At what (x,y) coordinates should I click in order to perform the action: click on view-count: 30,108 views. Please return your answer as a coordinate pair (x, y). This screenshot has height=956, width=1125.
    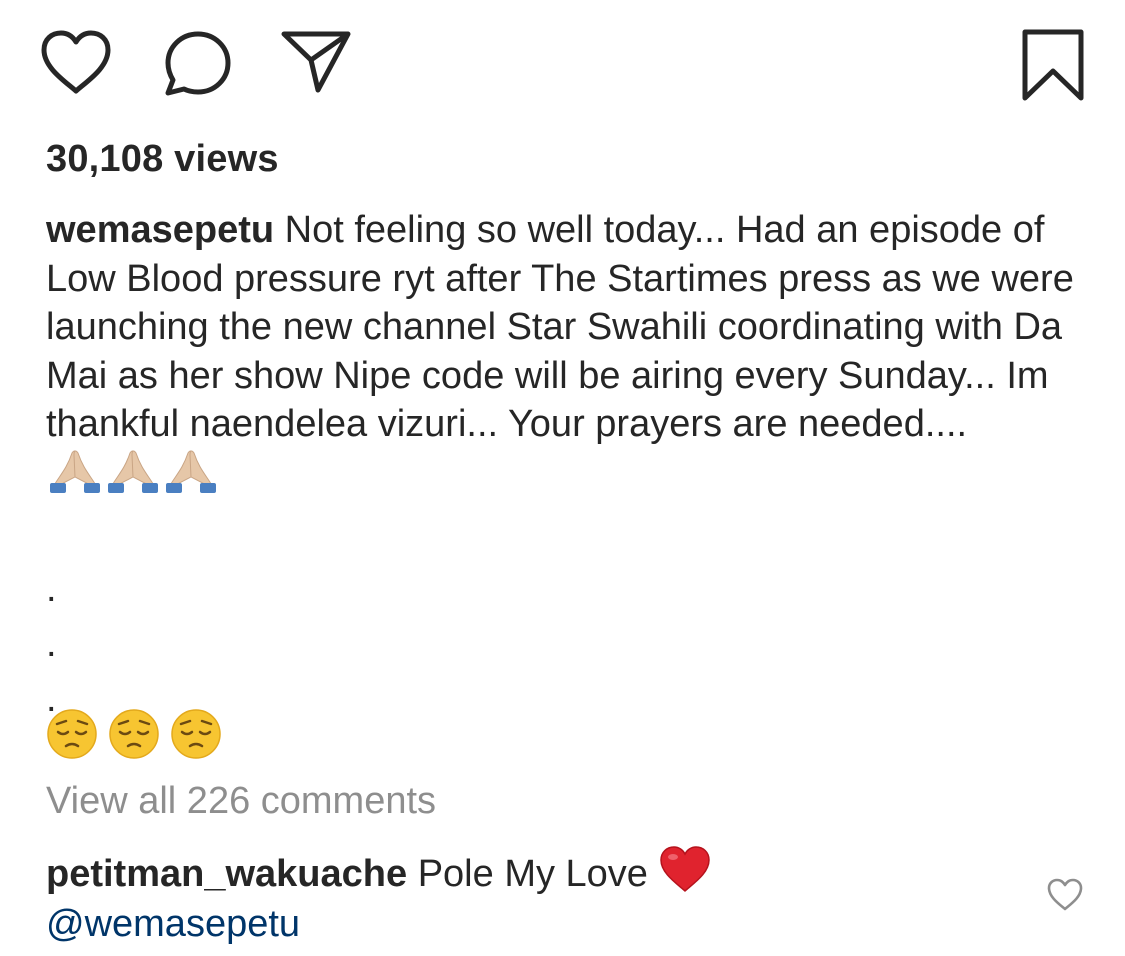
    Looking at the image, I should click on (162, 159).